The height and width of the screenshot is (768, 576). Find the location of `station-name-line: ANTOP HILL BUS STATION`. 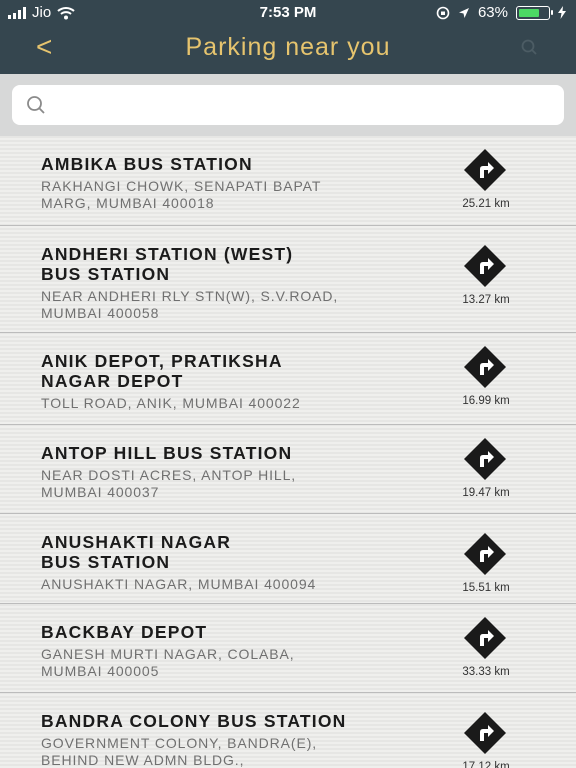

station-name-line: ANTOP HILL BUS STATION is located at coordinates (167, 453).